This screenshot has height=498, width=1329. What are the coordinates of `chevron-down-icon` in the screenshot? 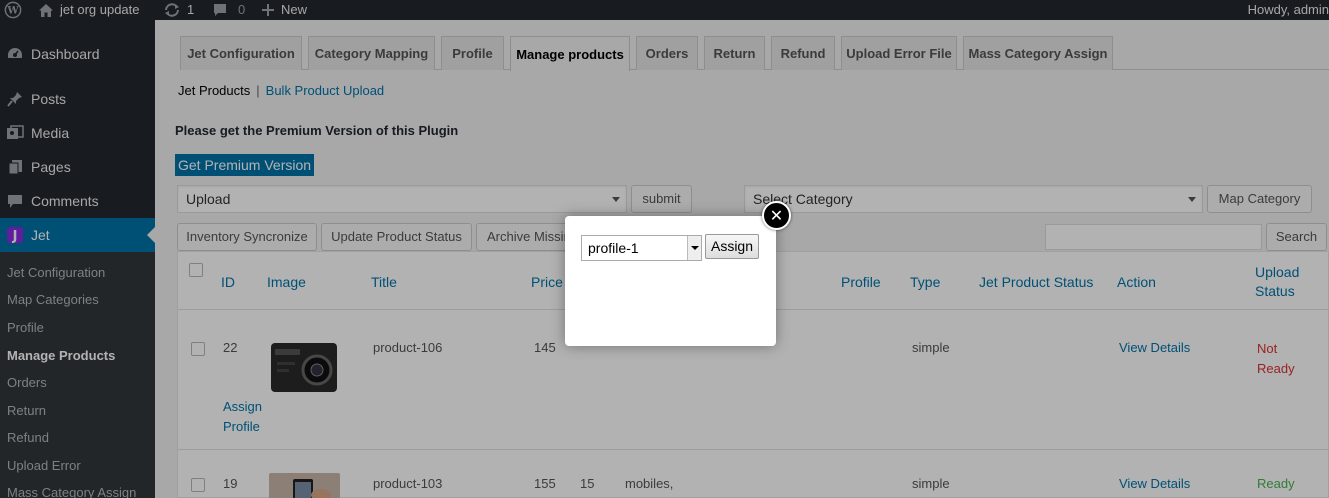 It's located at (694, 248).